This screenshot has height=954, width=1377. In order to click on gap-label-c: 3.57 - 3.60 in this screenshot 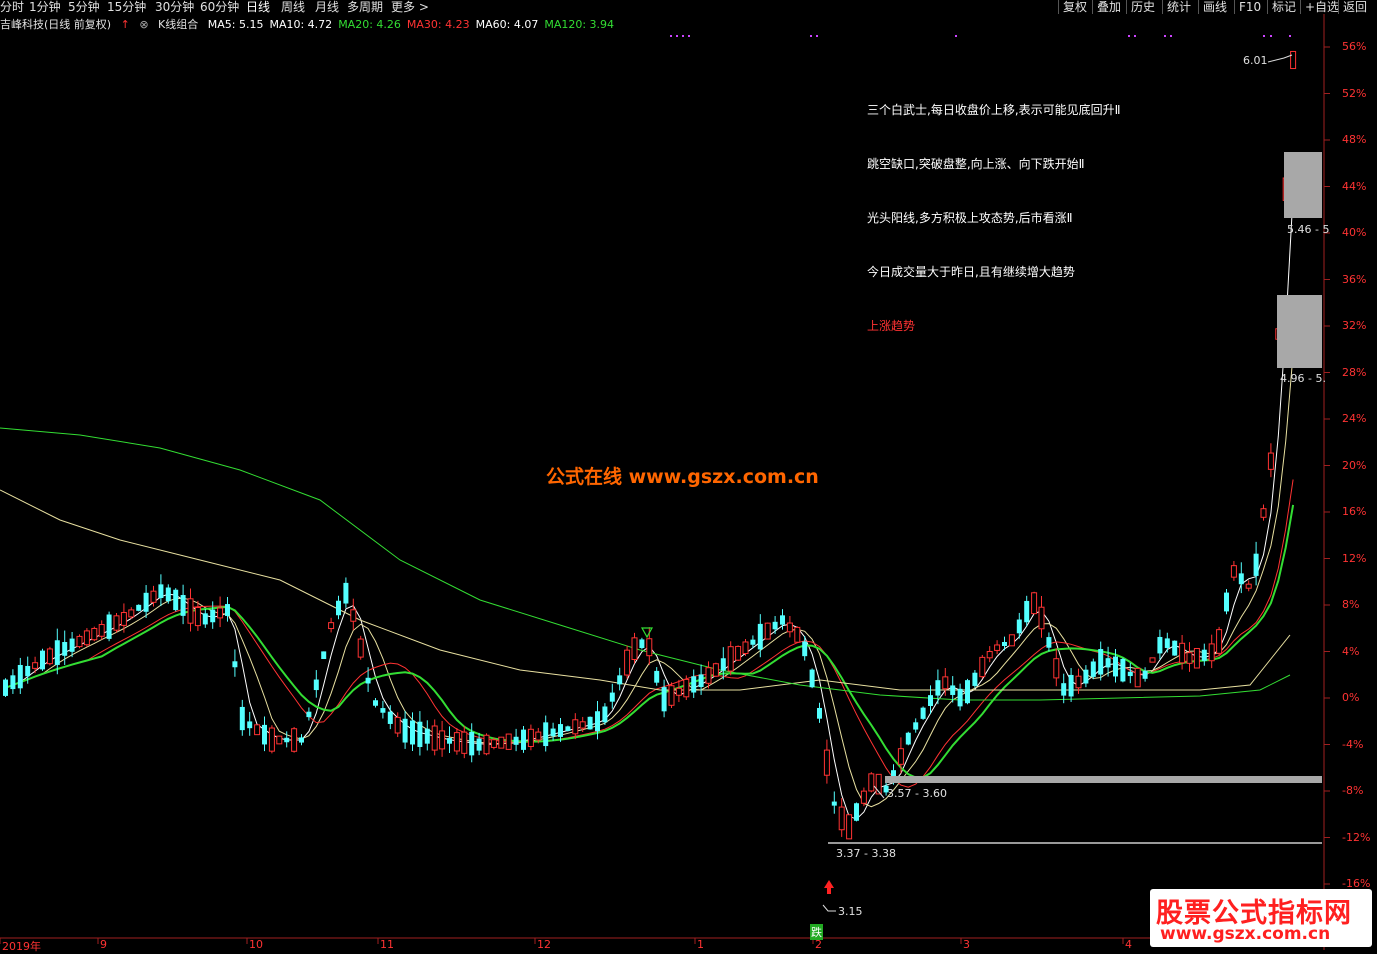, I will do `click(917, 793)`.